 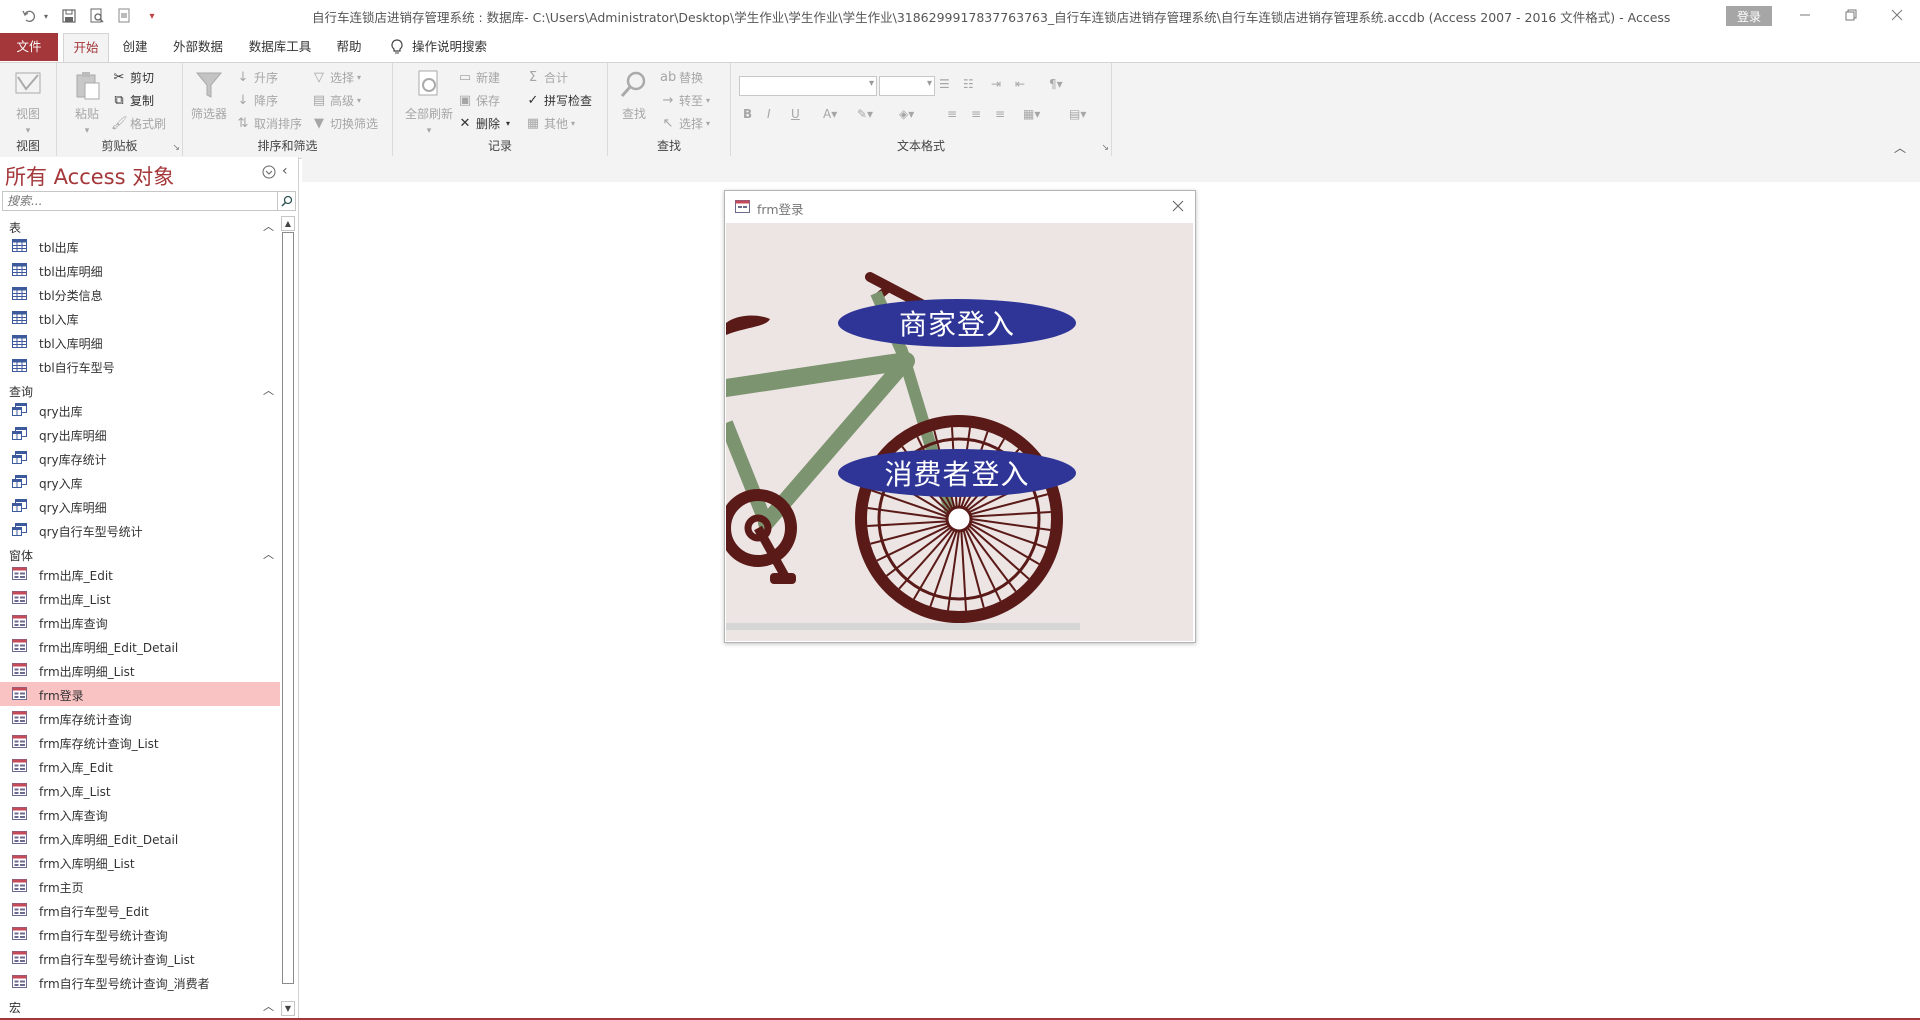 I want to click on nav-section-header: 表 ︿, so click(x=140, y=226).